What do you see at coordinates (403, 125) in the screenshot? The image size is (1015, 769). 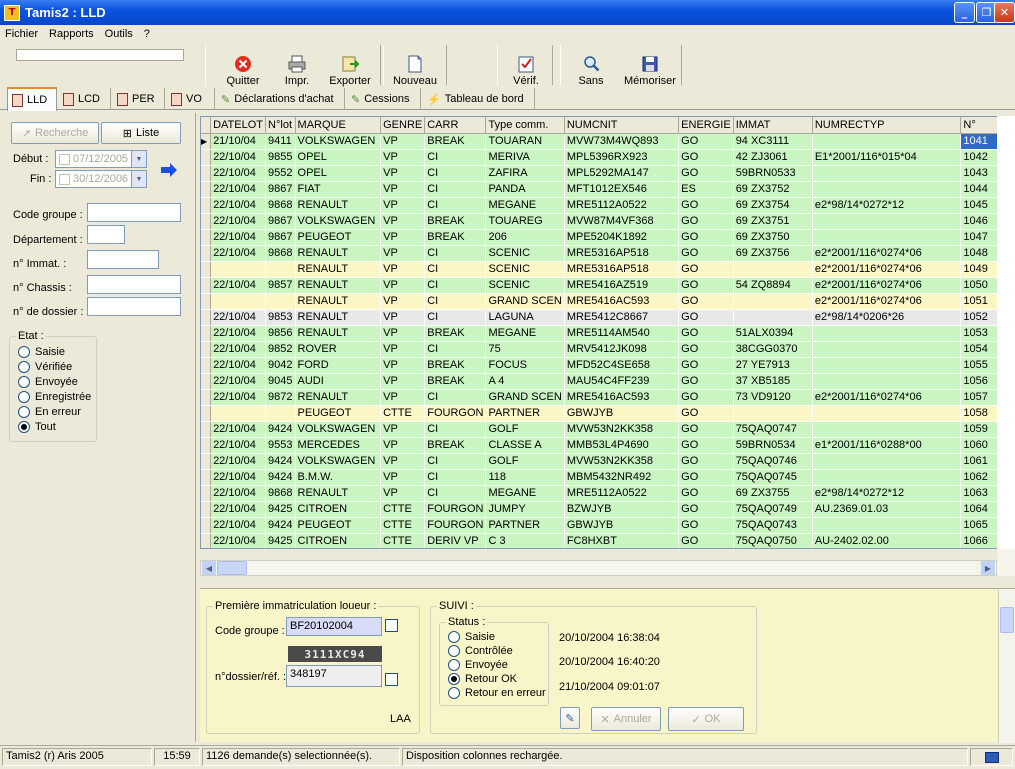 I see `col-header: GENRE` at bounding box center [403, 125].